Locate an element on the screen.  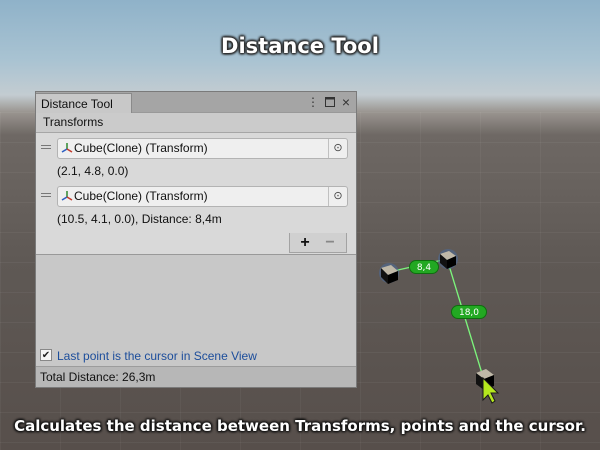
cursor-checkbox: ✔ is located at coordinates (46, 355).